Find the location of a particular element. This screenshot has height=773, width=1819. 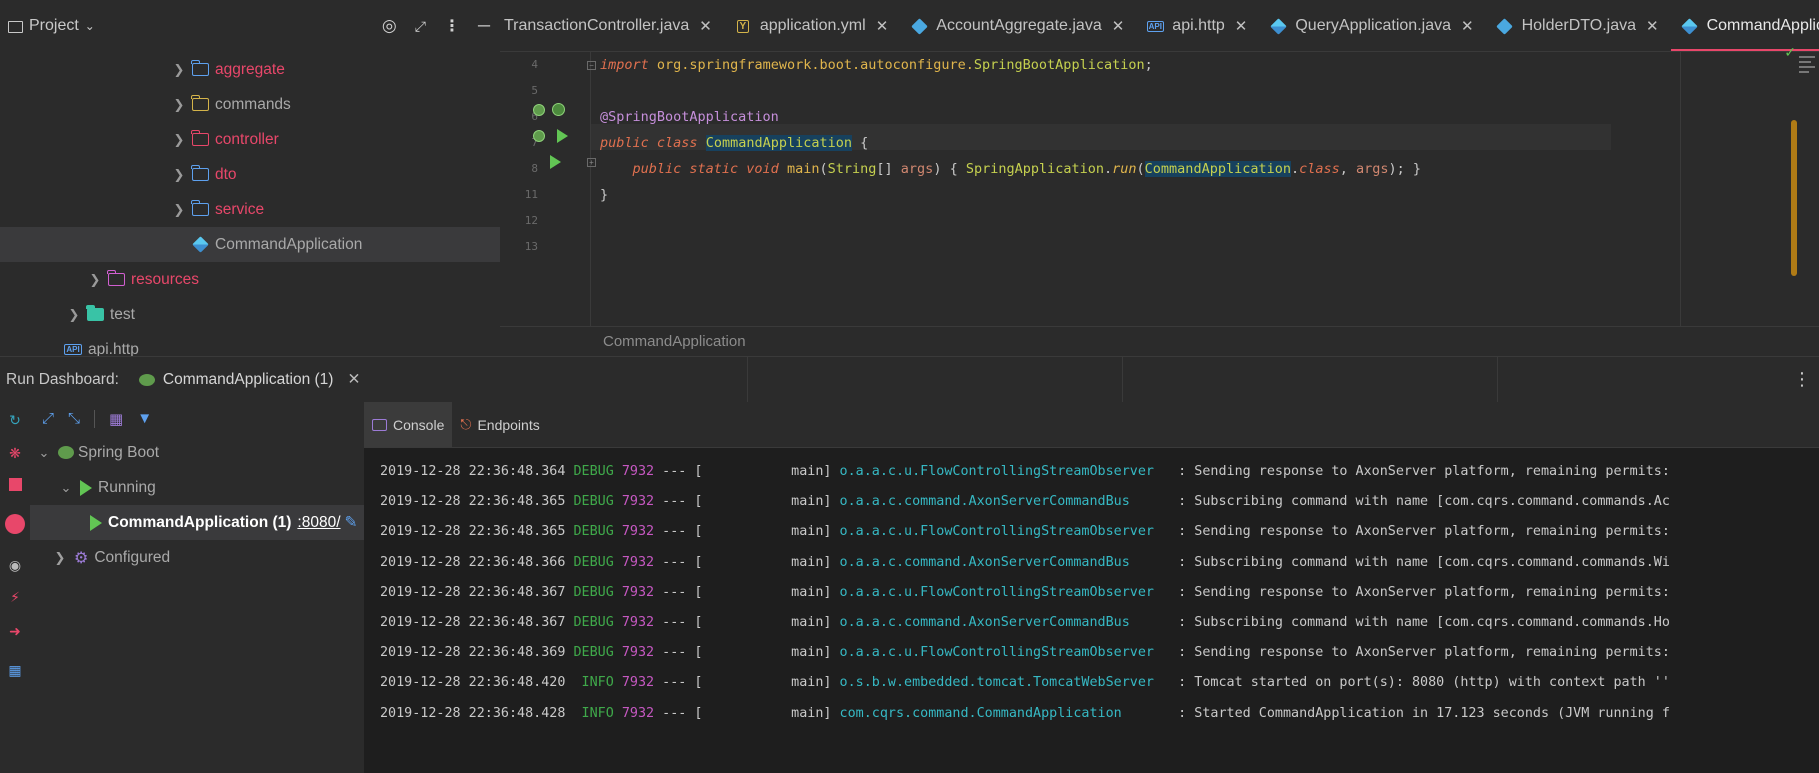

tab-transactioncontroller: TransactionController.java ✕ is located at coordinates (613, 25).